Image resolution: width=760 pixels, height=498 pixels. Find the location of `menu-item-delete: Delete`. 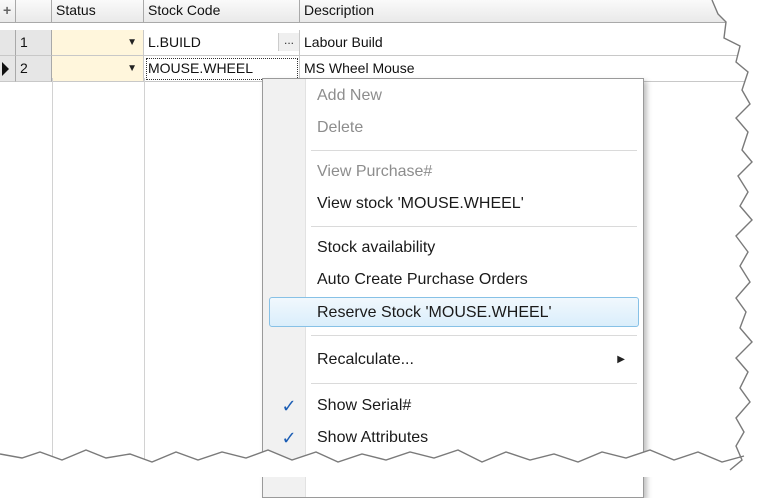

menu-item-delete: Delete is located at coordinates (454, 128).